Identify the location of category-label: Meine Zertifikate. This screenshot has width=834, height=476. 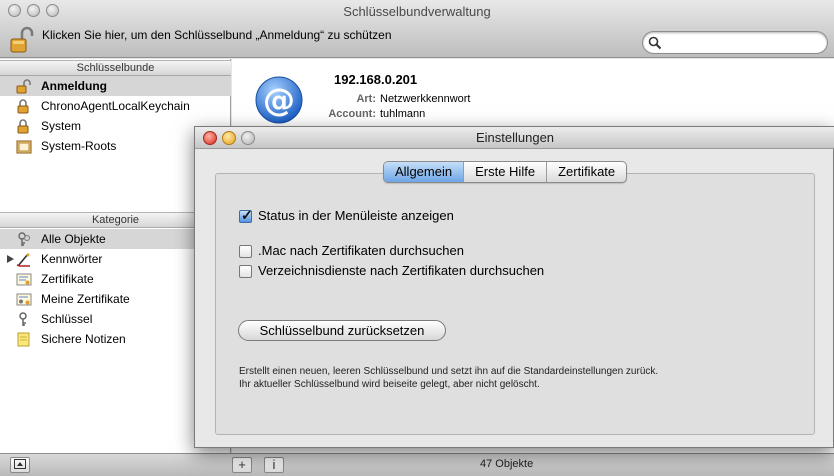
(85, 299).